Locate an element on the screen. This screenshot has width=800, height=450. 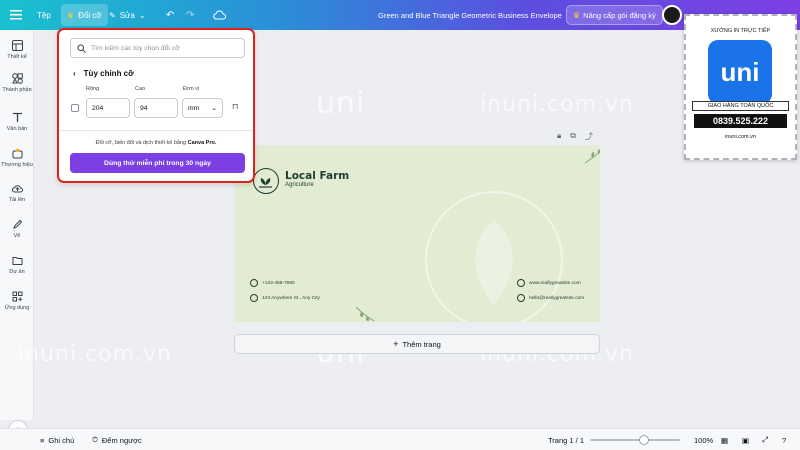
lock-icon: 🔒︎ is located at coordinates (559, 136).